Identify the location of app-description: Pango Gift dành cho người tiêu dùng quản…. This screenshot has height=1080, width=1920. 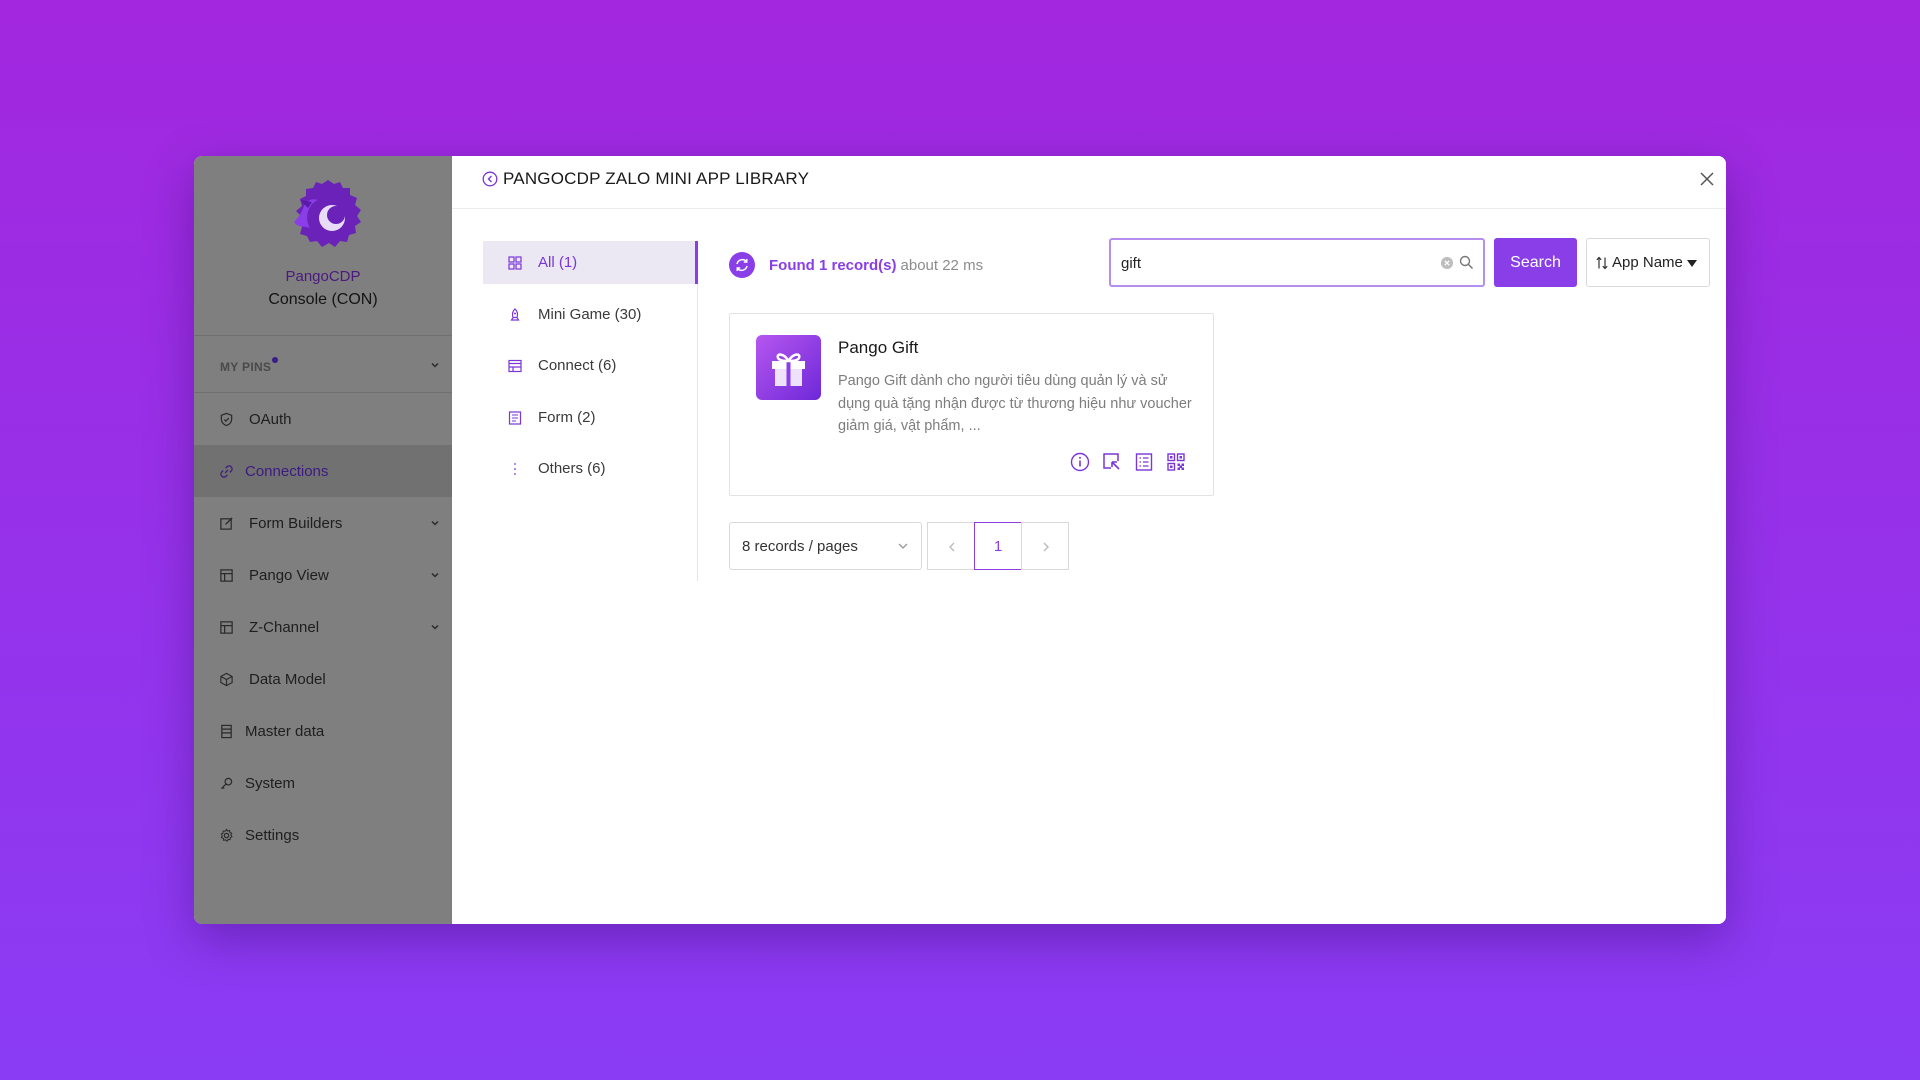
(1015, 403).